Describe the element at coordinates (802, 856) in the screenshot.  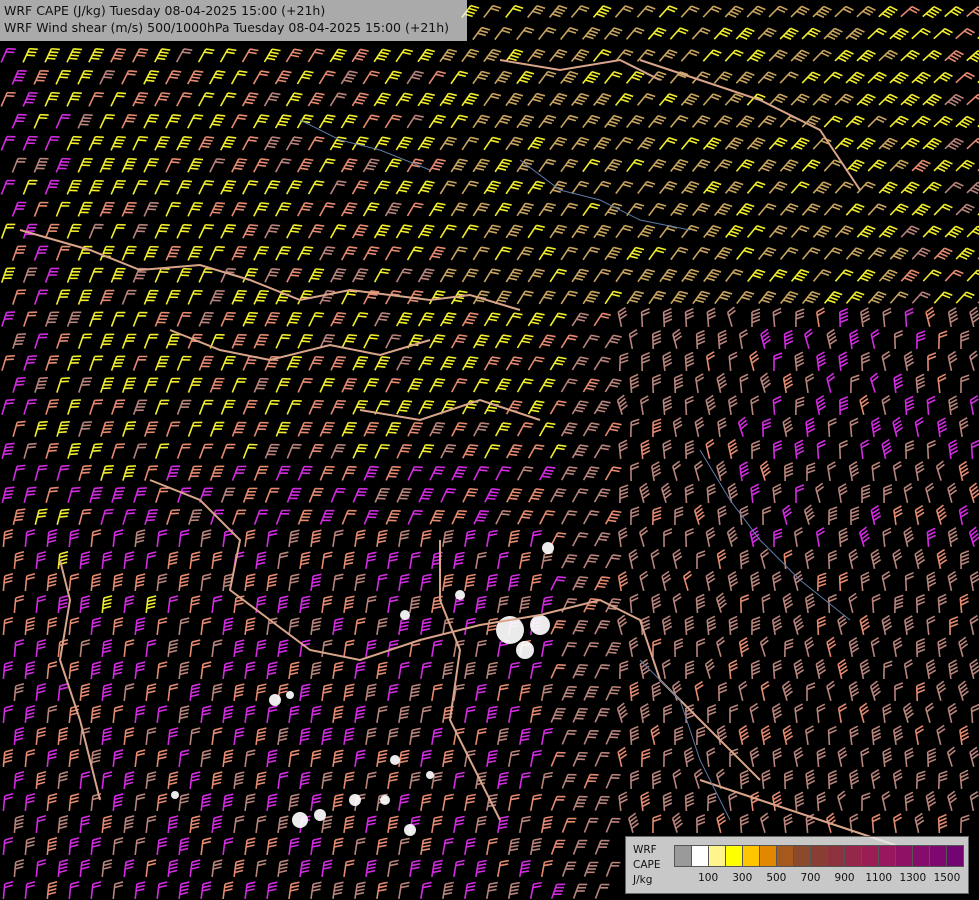
I see `legend-swatch` at that location.